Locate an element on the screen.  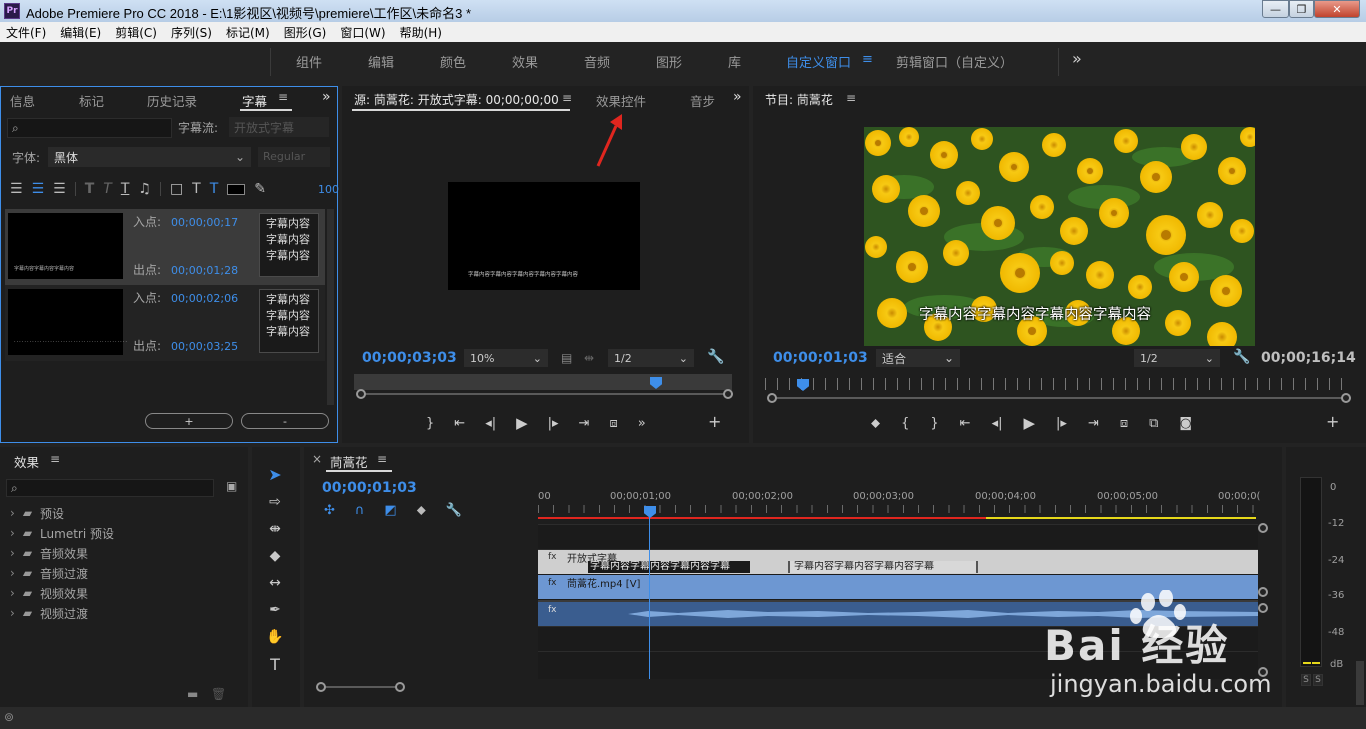
trash-icon: 🗑 is located at coordinates (218, 694).